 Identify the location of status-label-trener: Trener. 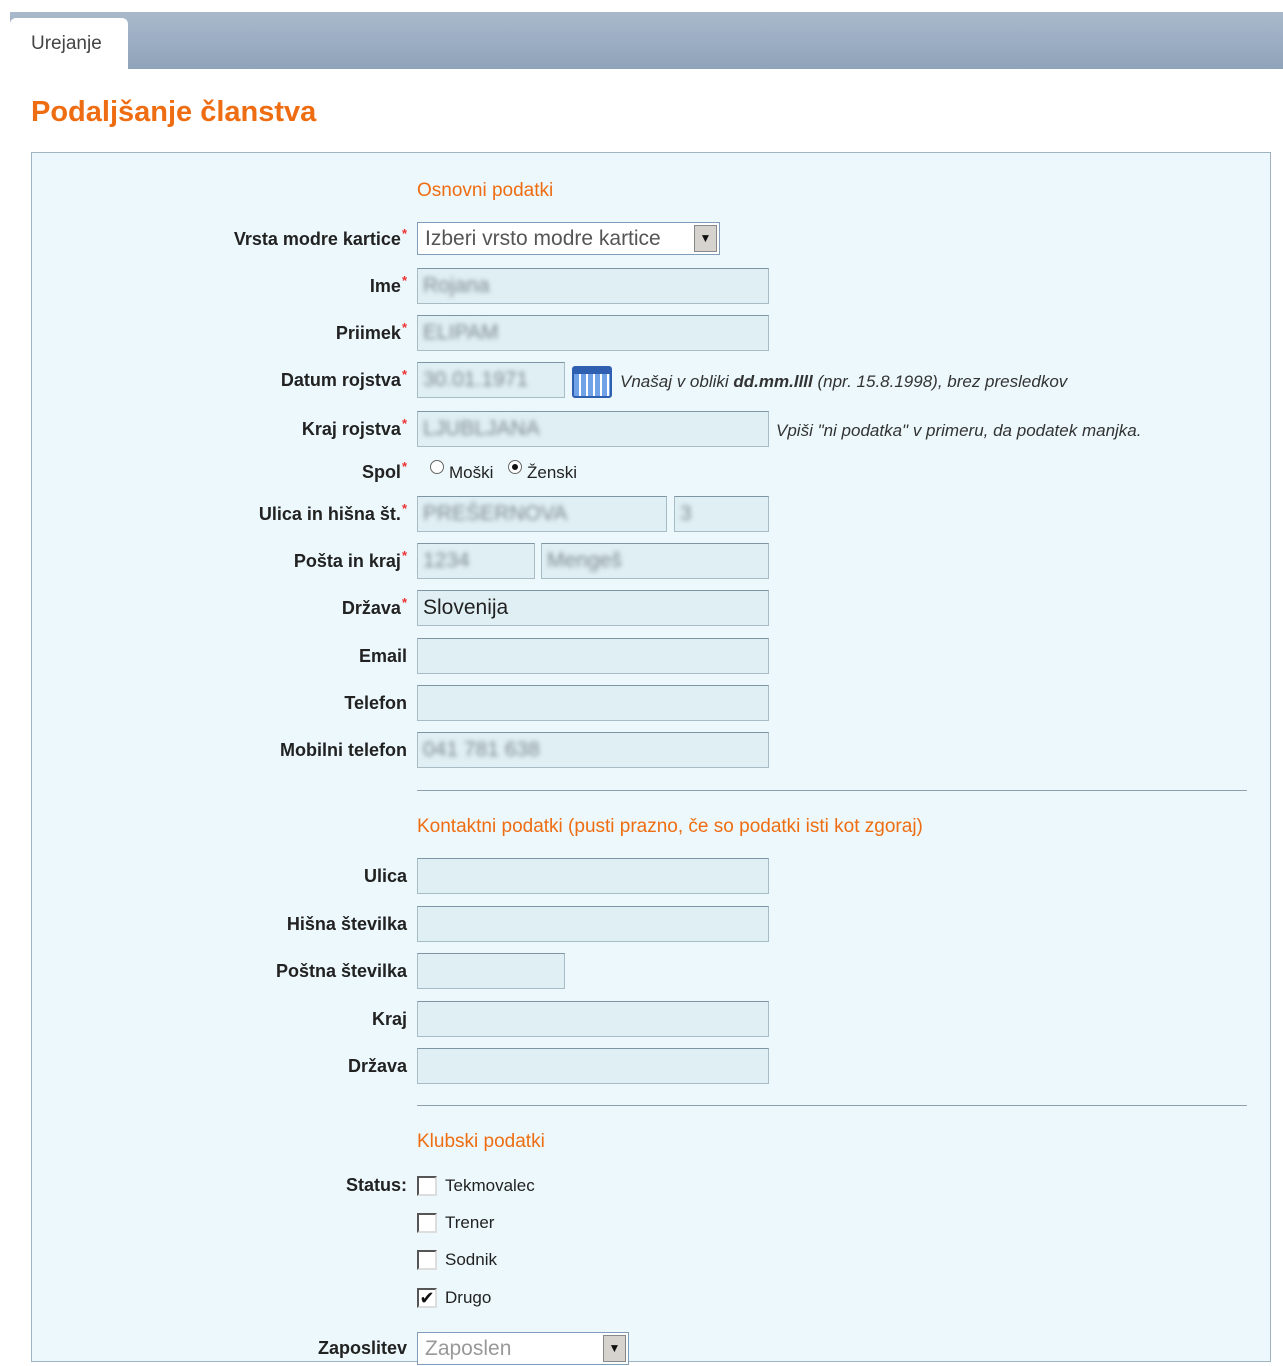
(470, 1222).